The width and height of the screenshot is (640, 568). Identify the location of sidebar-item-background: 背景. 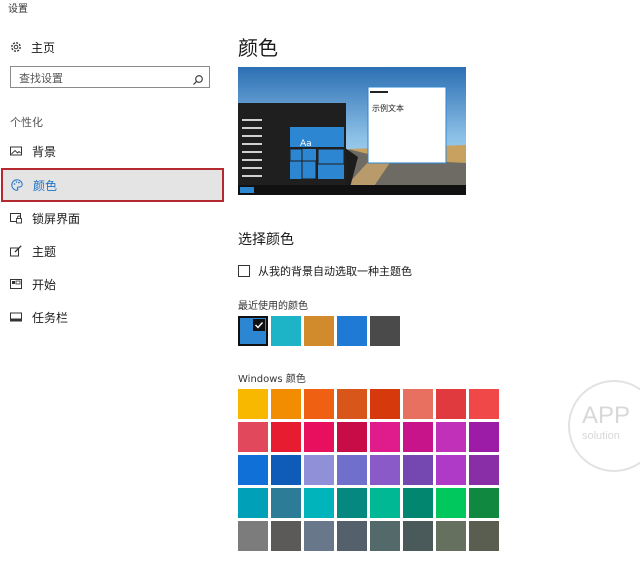
(111, 151).